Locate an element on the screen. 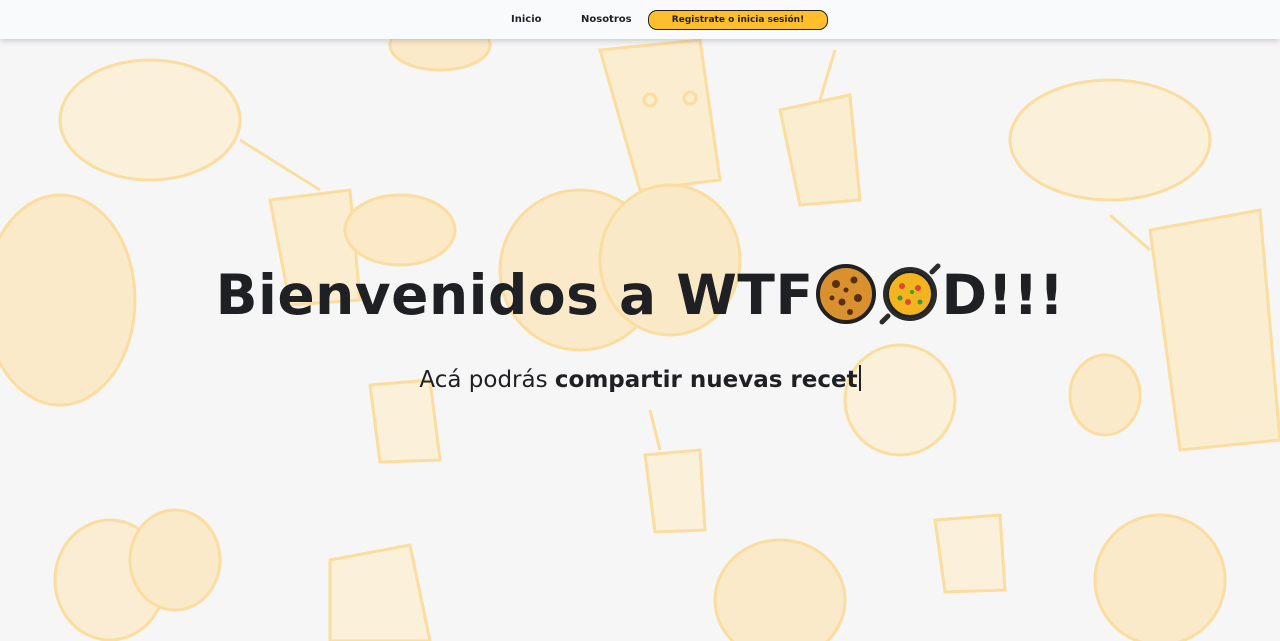 The width and height of the screenshot is (1280, 641). hero-subtitle: Acá podrás compartir nuevas recet is located at coordinates (640, 379).